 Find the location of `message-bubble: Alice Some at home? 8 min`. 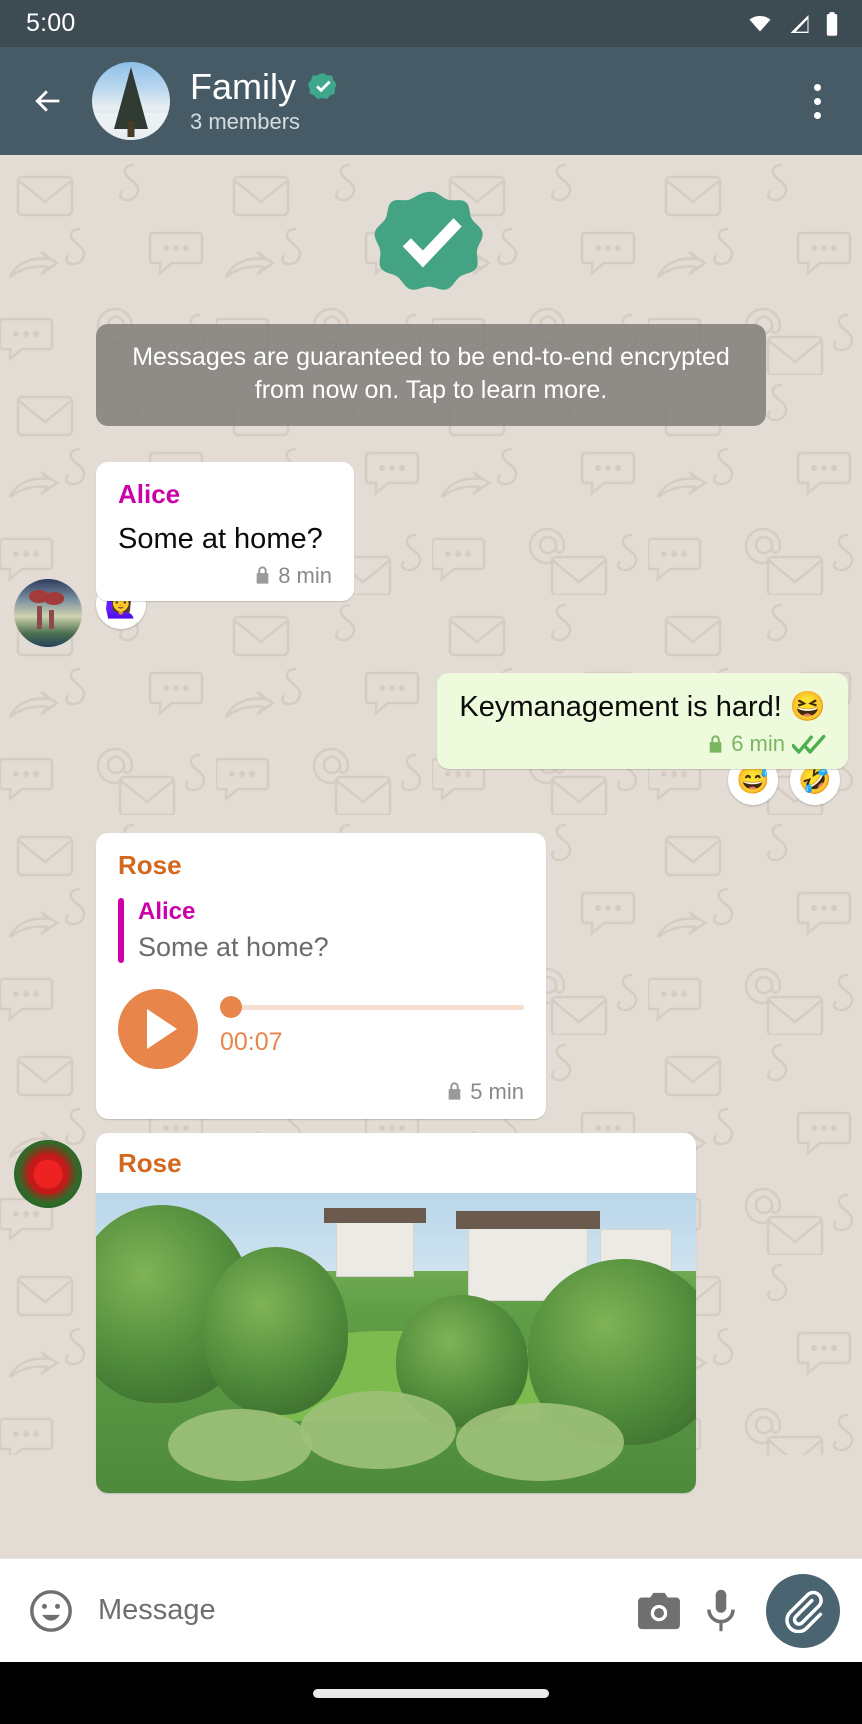

message-bubble: Alice Some at home? 8 min is located at coordinates (225, 531).